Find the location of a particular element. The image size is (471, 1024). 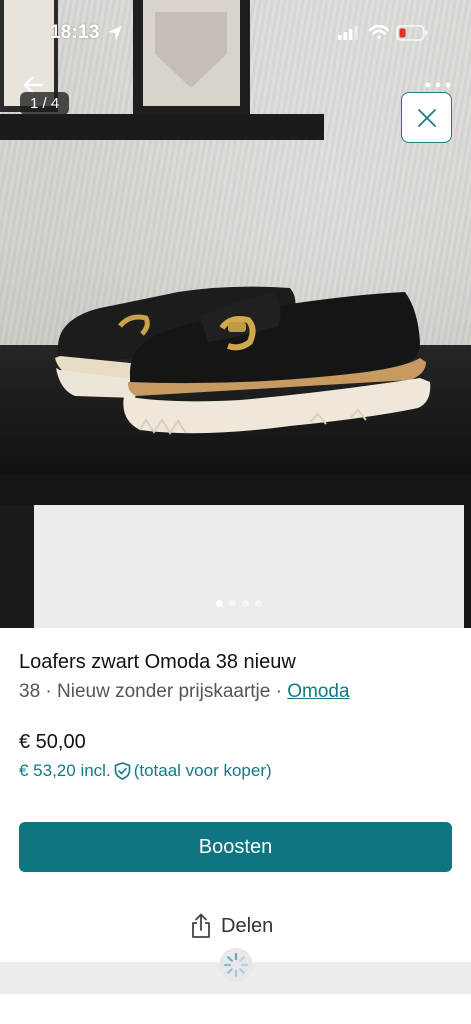

cabinet-white-panel is located at coordinates (249, 566).